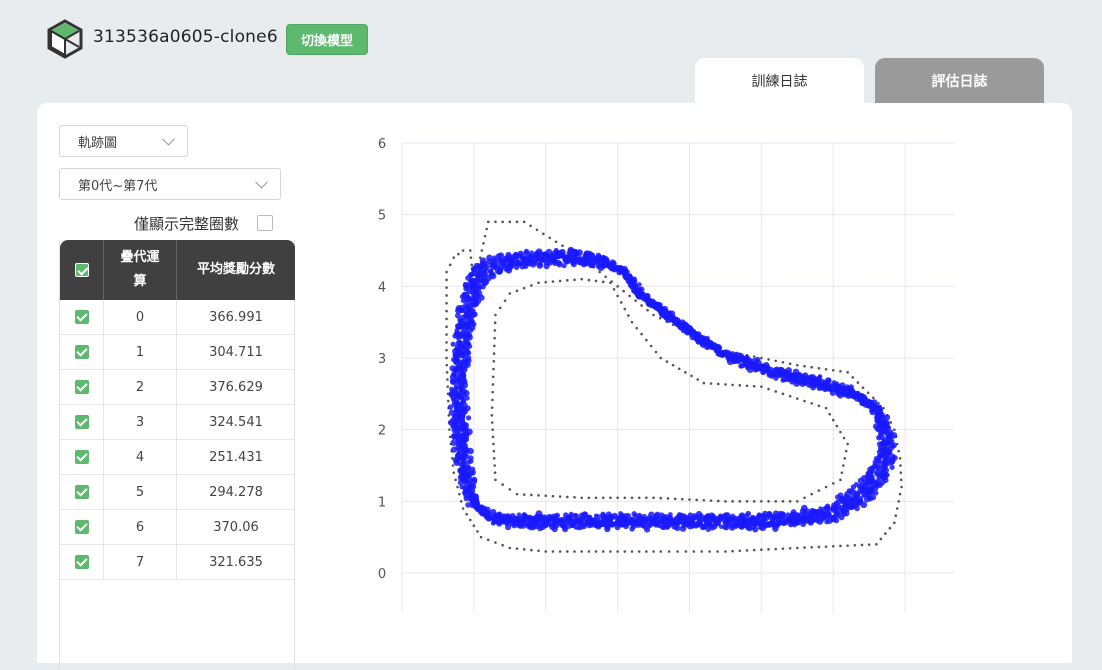 The image size is (1102, 670). I want to click on table-row: 2 376.629, so click(177, 387).